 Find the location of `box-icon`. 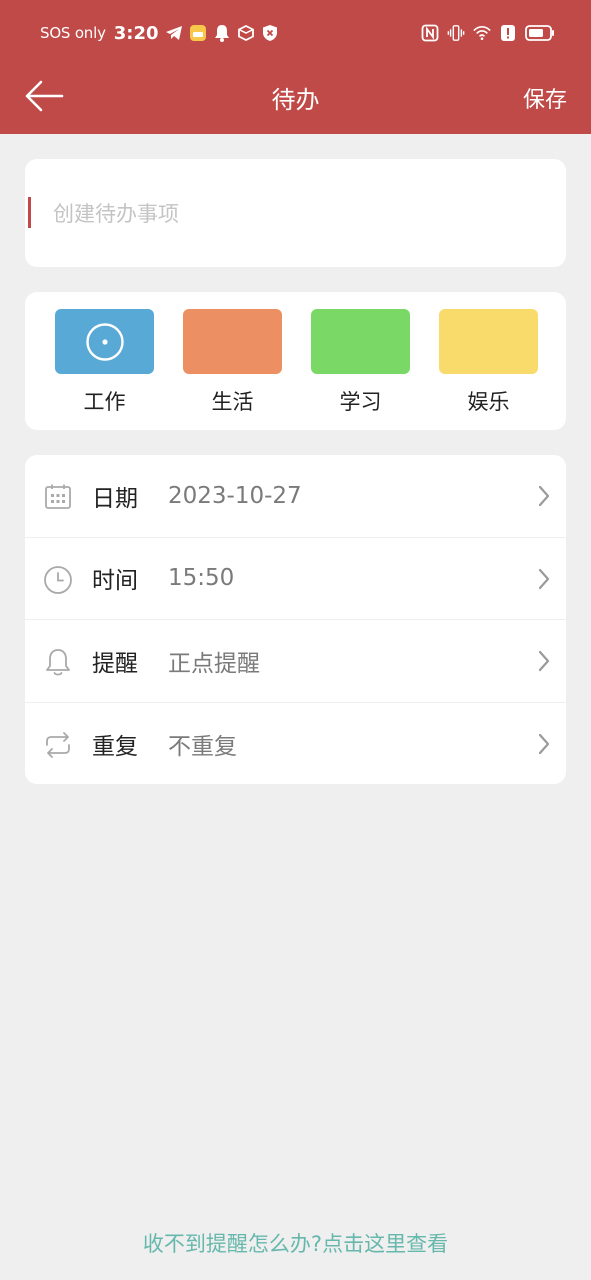

box-icon is located at coordinates (246, 33).